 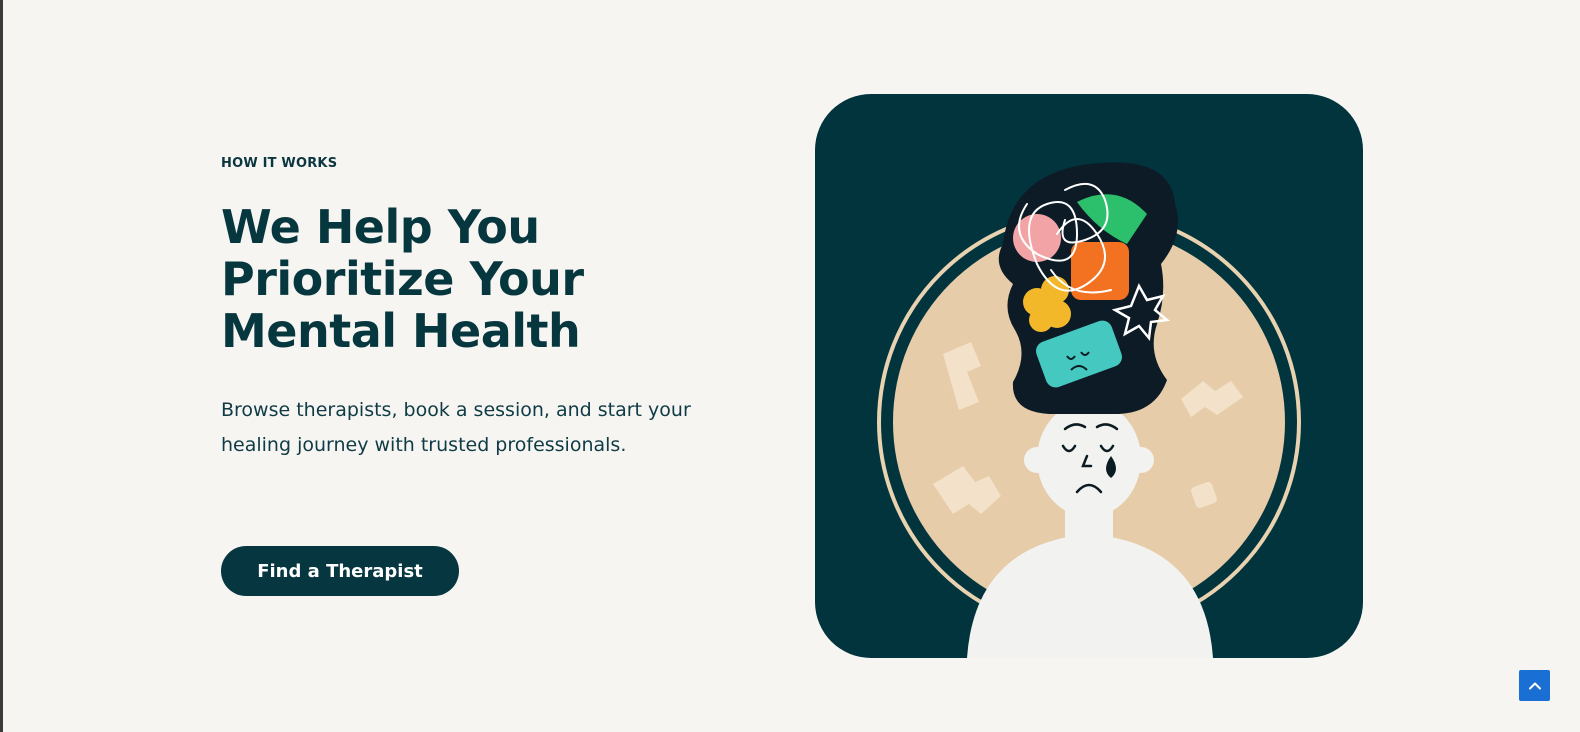 What do you see at coordinates (1, 366) in the screenshot?
I see `window-edge` at bounding box center [1, 366].